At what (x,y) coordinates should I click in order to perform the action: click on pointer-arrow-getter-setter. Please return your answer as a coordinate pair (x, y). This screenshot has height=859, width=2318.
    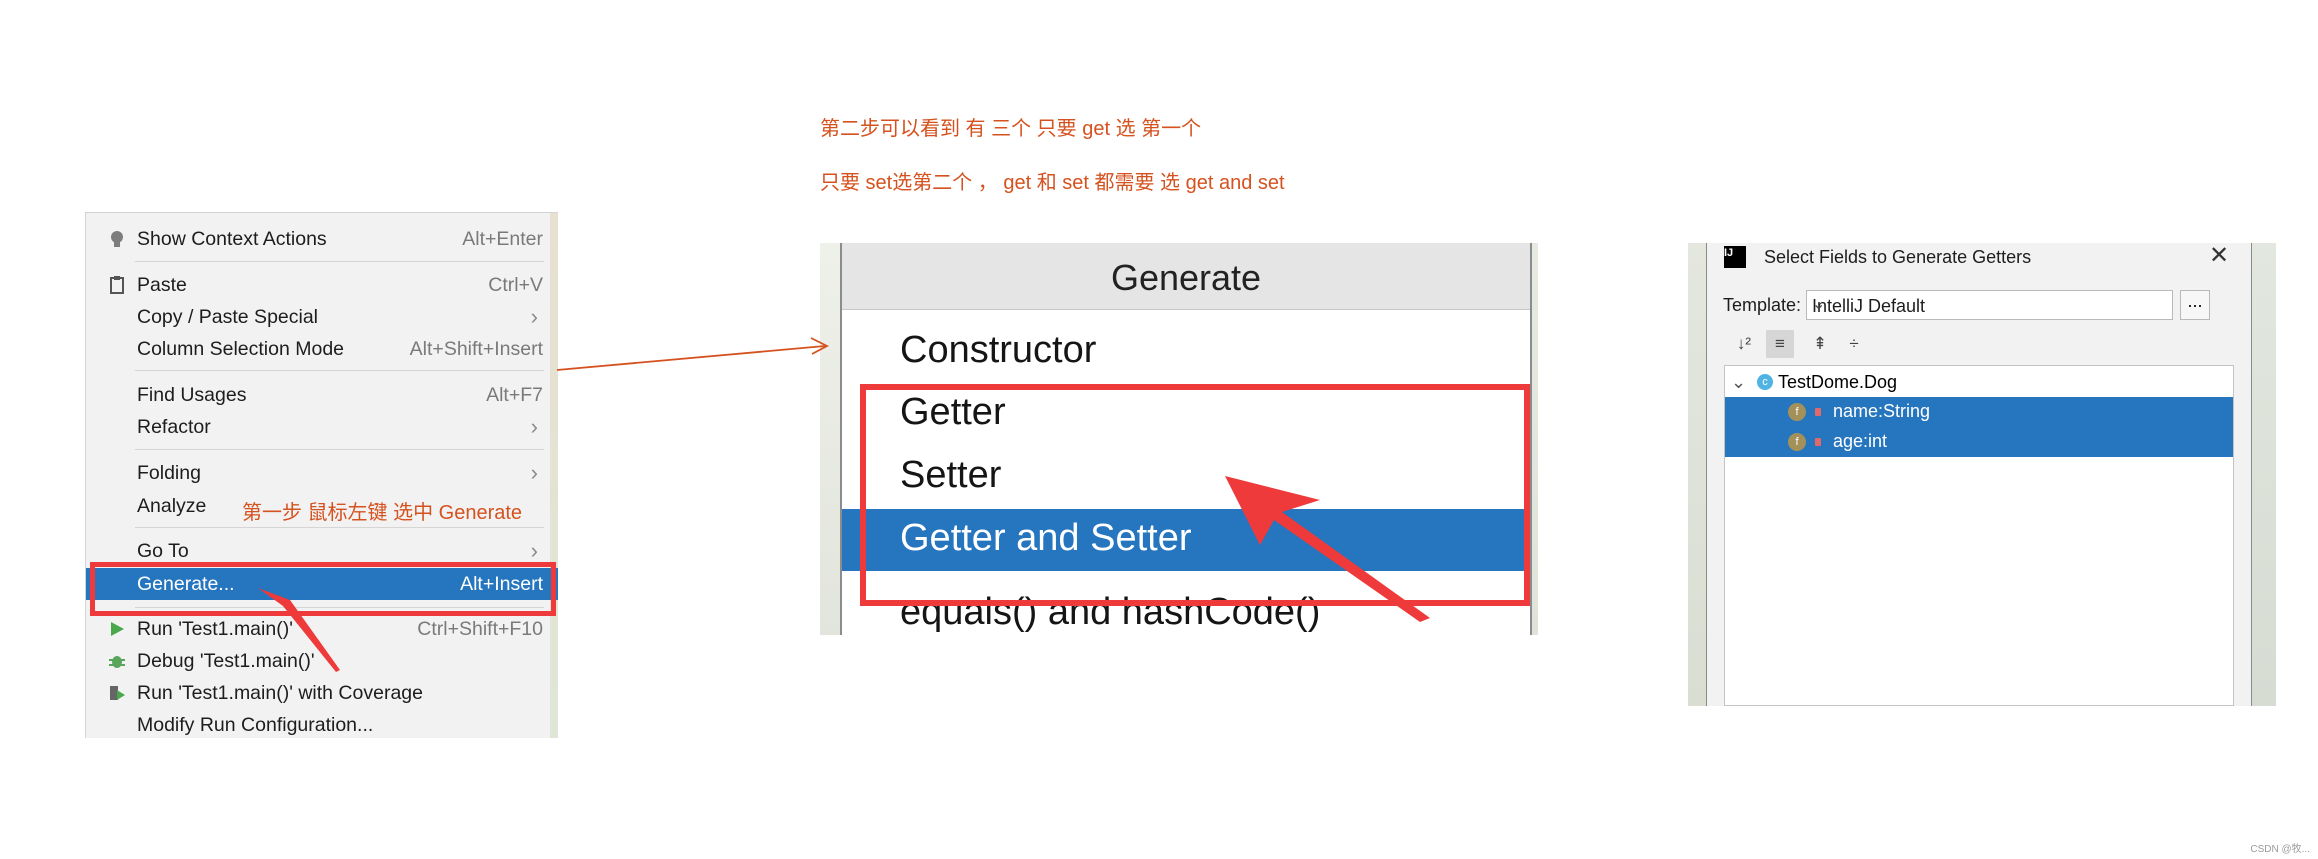
    Looking at the image, I should click on (1327, 549).